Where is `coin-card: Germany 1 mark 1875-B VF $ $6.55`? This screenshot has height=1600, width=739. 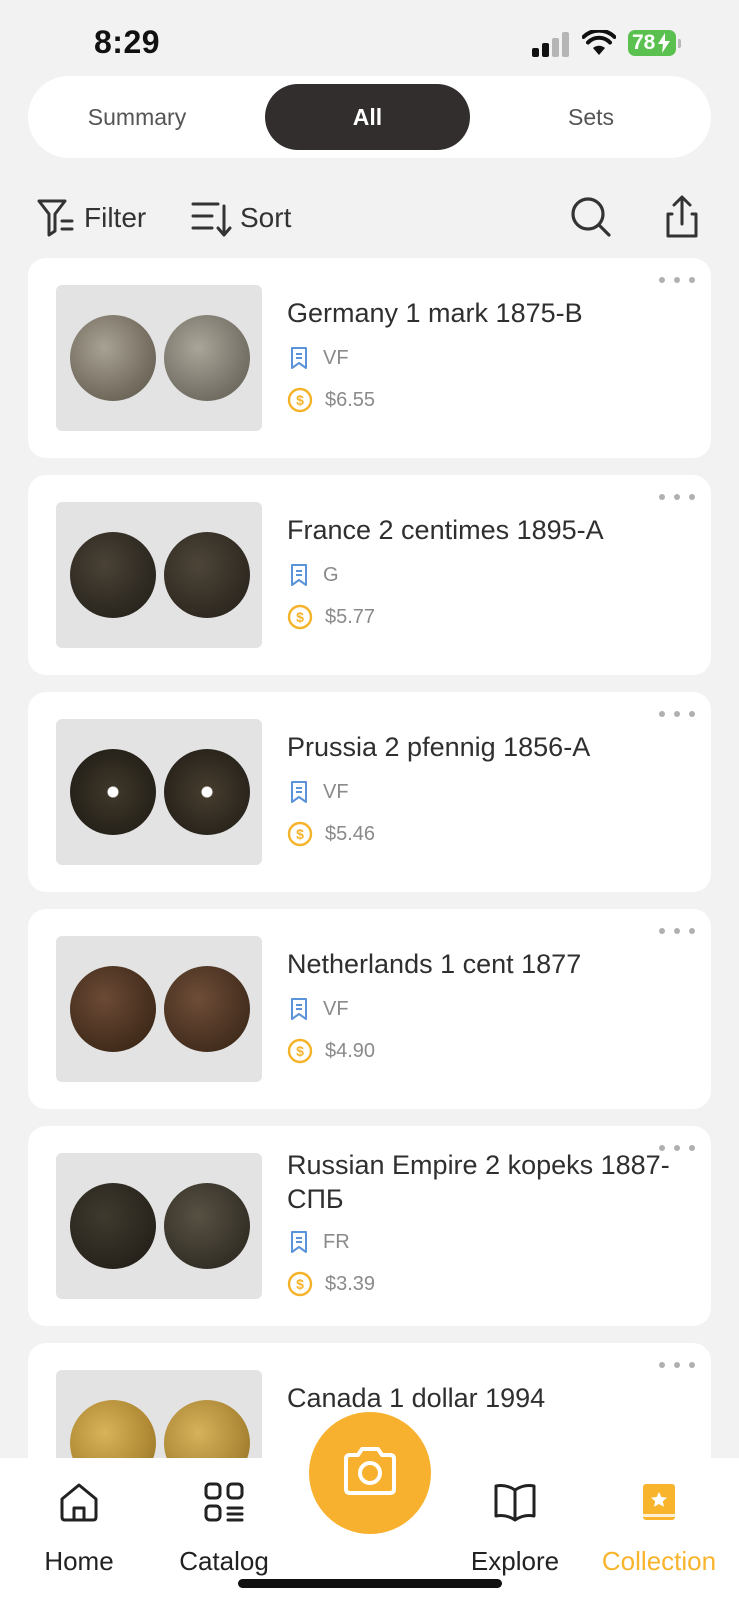 coin-card: Germany 1 mark 1875-B VF $ $6.55 is located at coordinates (369, 358).